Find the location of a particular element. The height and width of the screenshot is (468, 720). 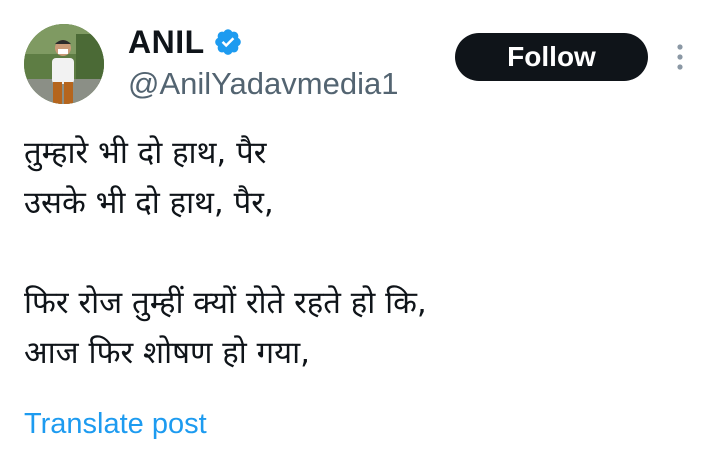

post-line: फिर रोज तुम्हीं क्यों रोते रहते हो कि, is located at coordinates (225, 303).